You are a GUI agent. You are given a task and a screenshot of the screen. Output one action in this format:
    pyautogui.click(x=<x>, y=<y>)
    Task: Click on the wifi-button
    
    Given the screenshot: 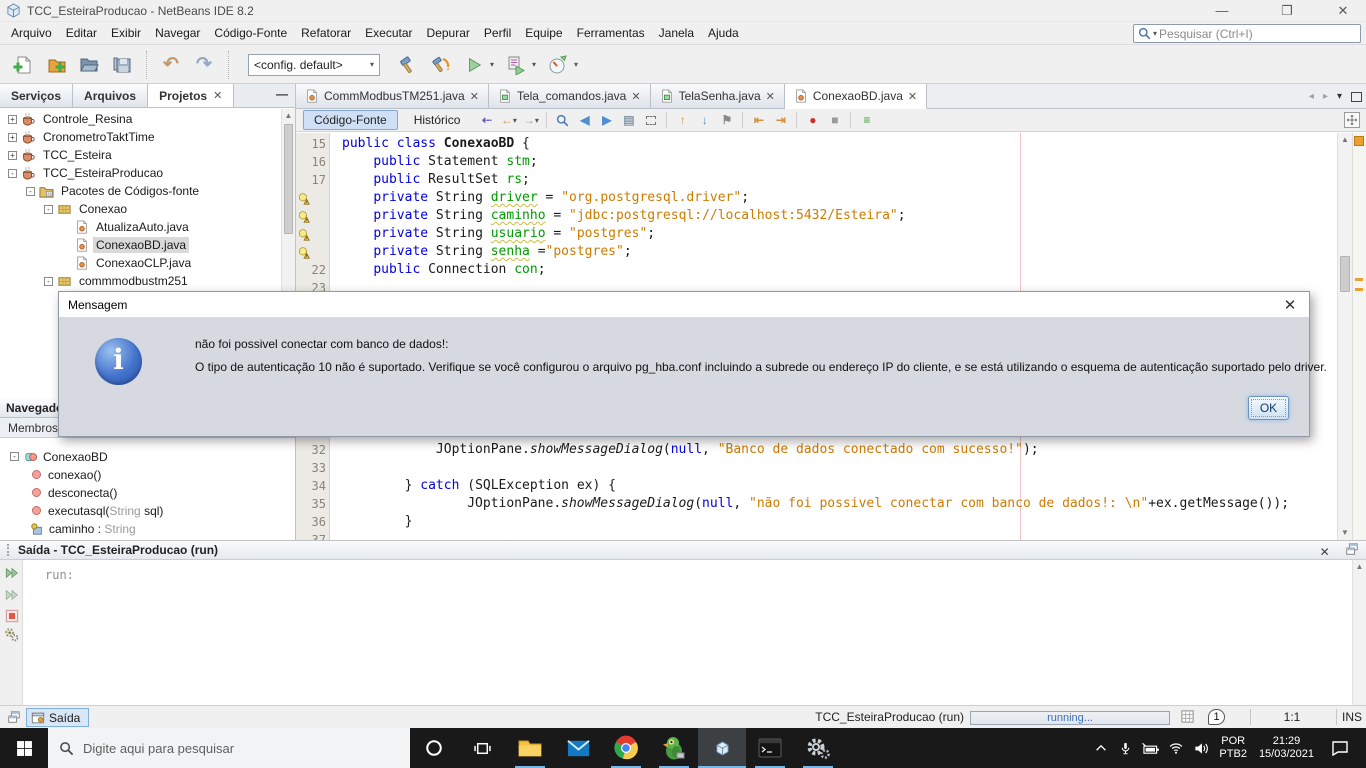 What is the action you would take?
    pyautogui.click(x=1175, y=748)
    